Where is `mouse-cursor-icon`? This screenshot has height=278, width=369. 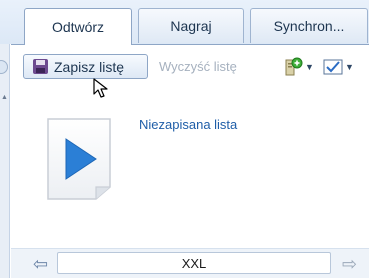 mouse-cursor-icon is located at coordinates (100, 88).